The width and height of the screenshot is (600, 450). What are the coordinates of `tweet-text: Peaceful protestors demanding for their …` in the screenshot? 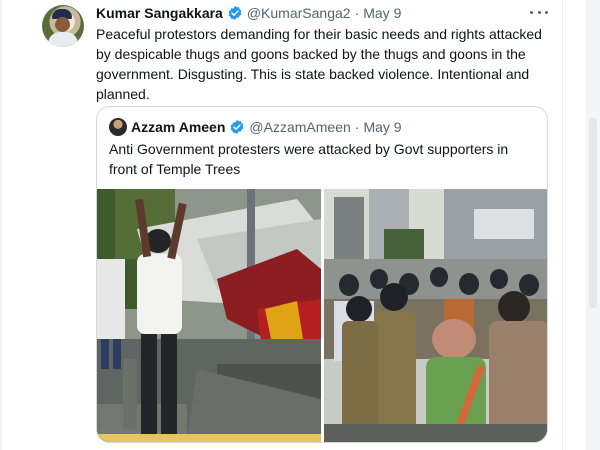 It's located at (319, 64).